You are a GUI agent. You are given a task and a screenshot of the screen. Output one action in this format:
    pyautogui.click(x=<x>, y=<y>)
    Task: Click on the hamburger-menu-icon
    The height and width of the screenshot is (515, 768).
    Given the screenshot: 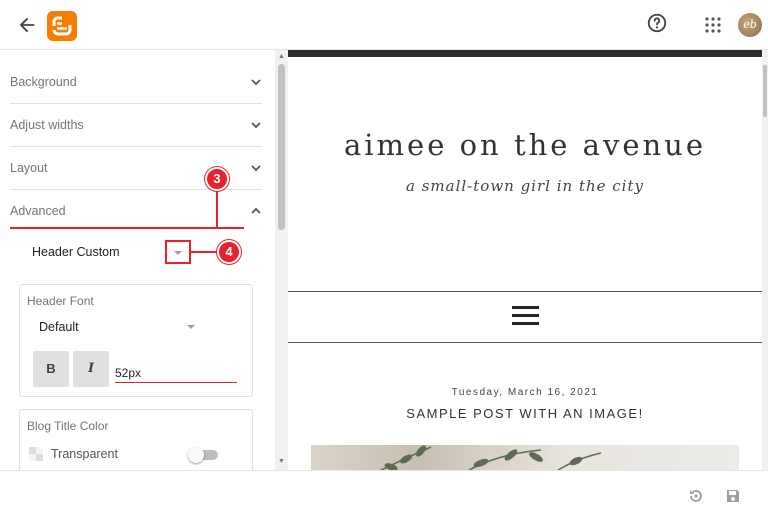 What is the action you would take?
    pyautogui.click(x=525, y=316)
    